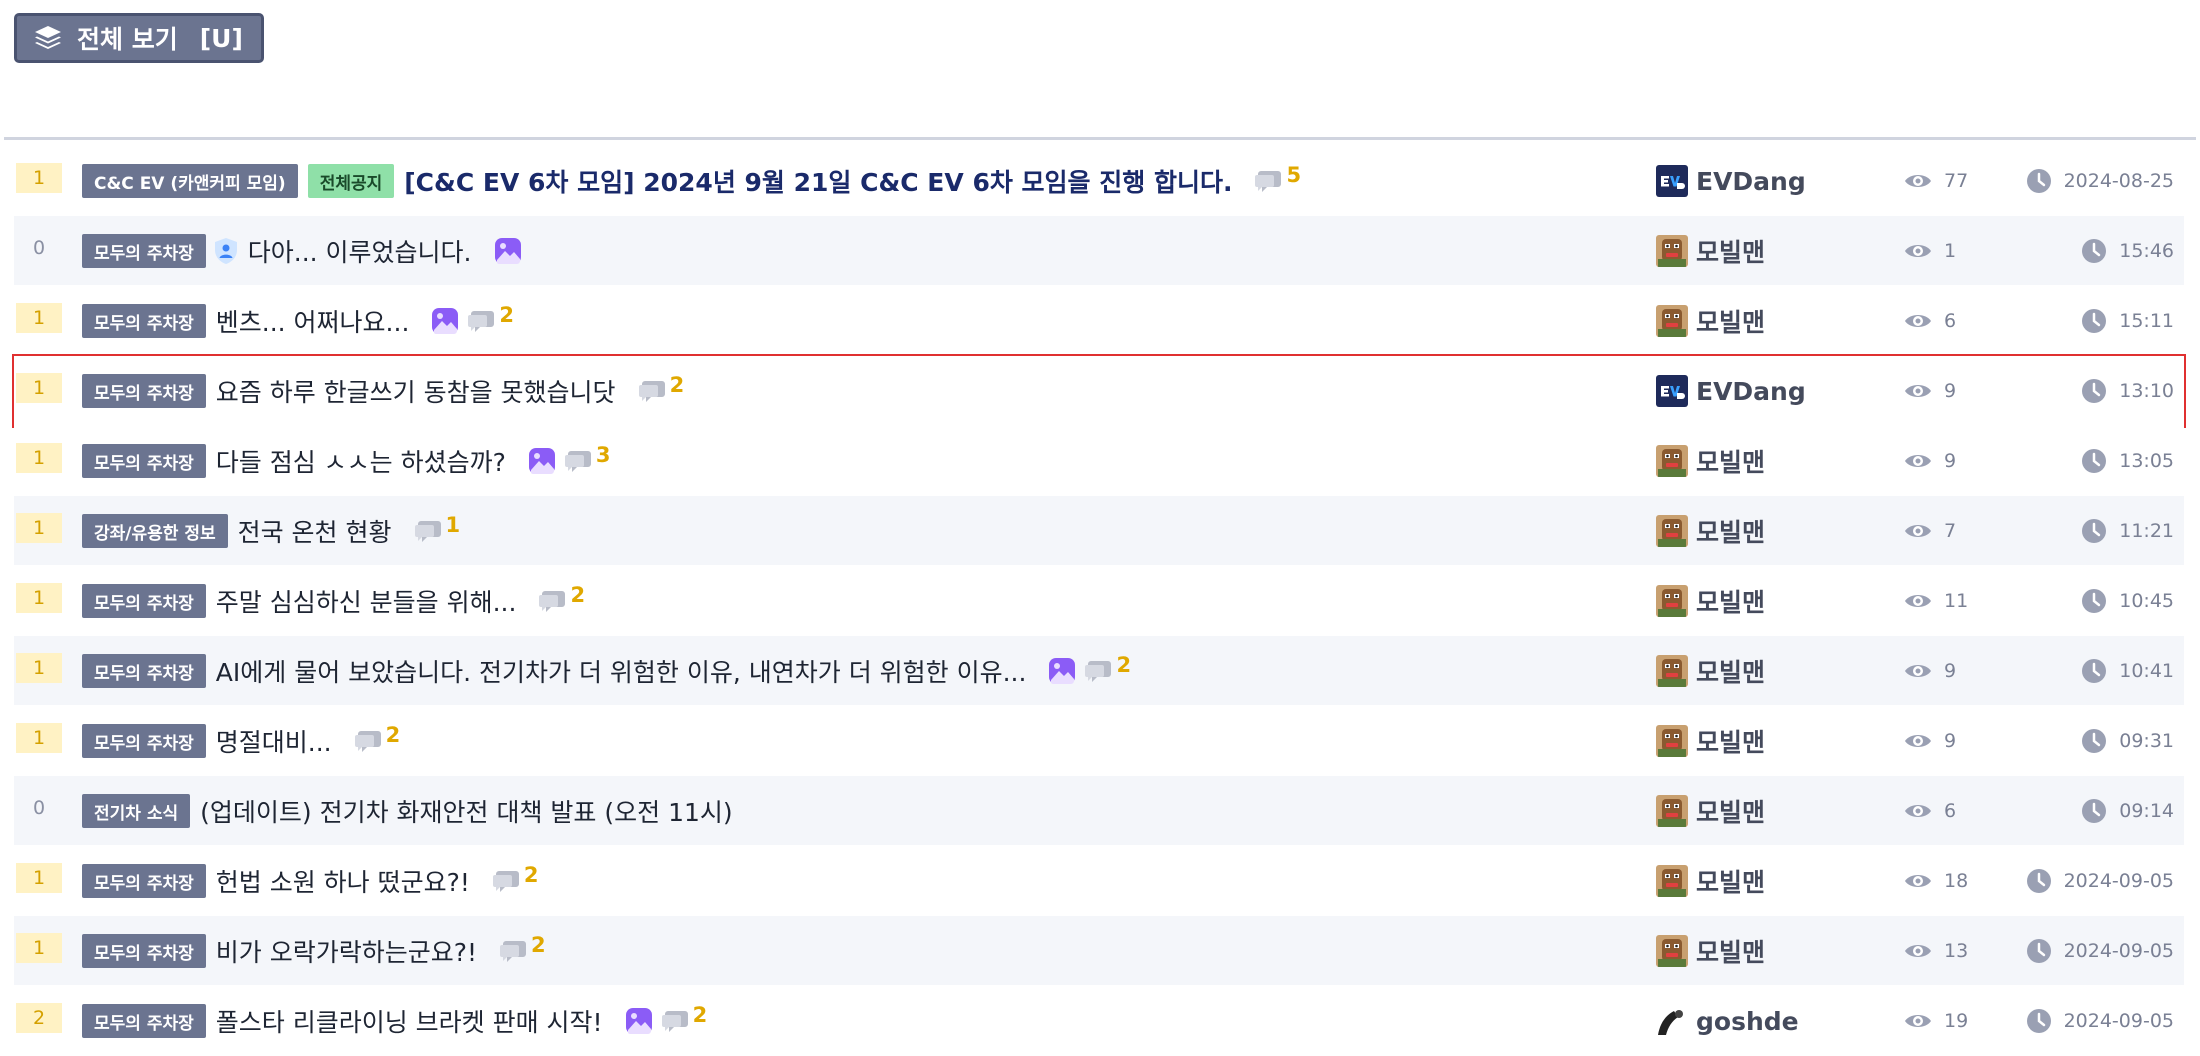  What do you see at coordinates (139, 38) in the screenshot?
I see `view-all-button: 전체 보기 [U]` at bounding box center [139, 38].